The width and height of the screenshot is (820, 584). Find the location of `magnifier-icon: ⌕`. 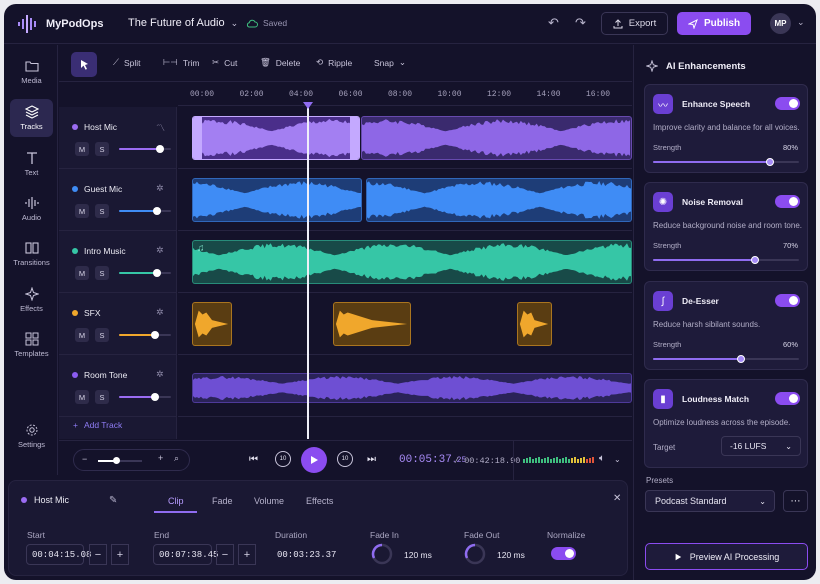

magnifier-icon: ⌕ is located at coordinates (176, 458).